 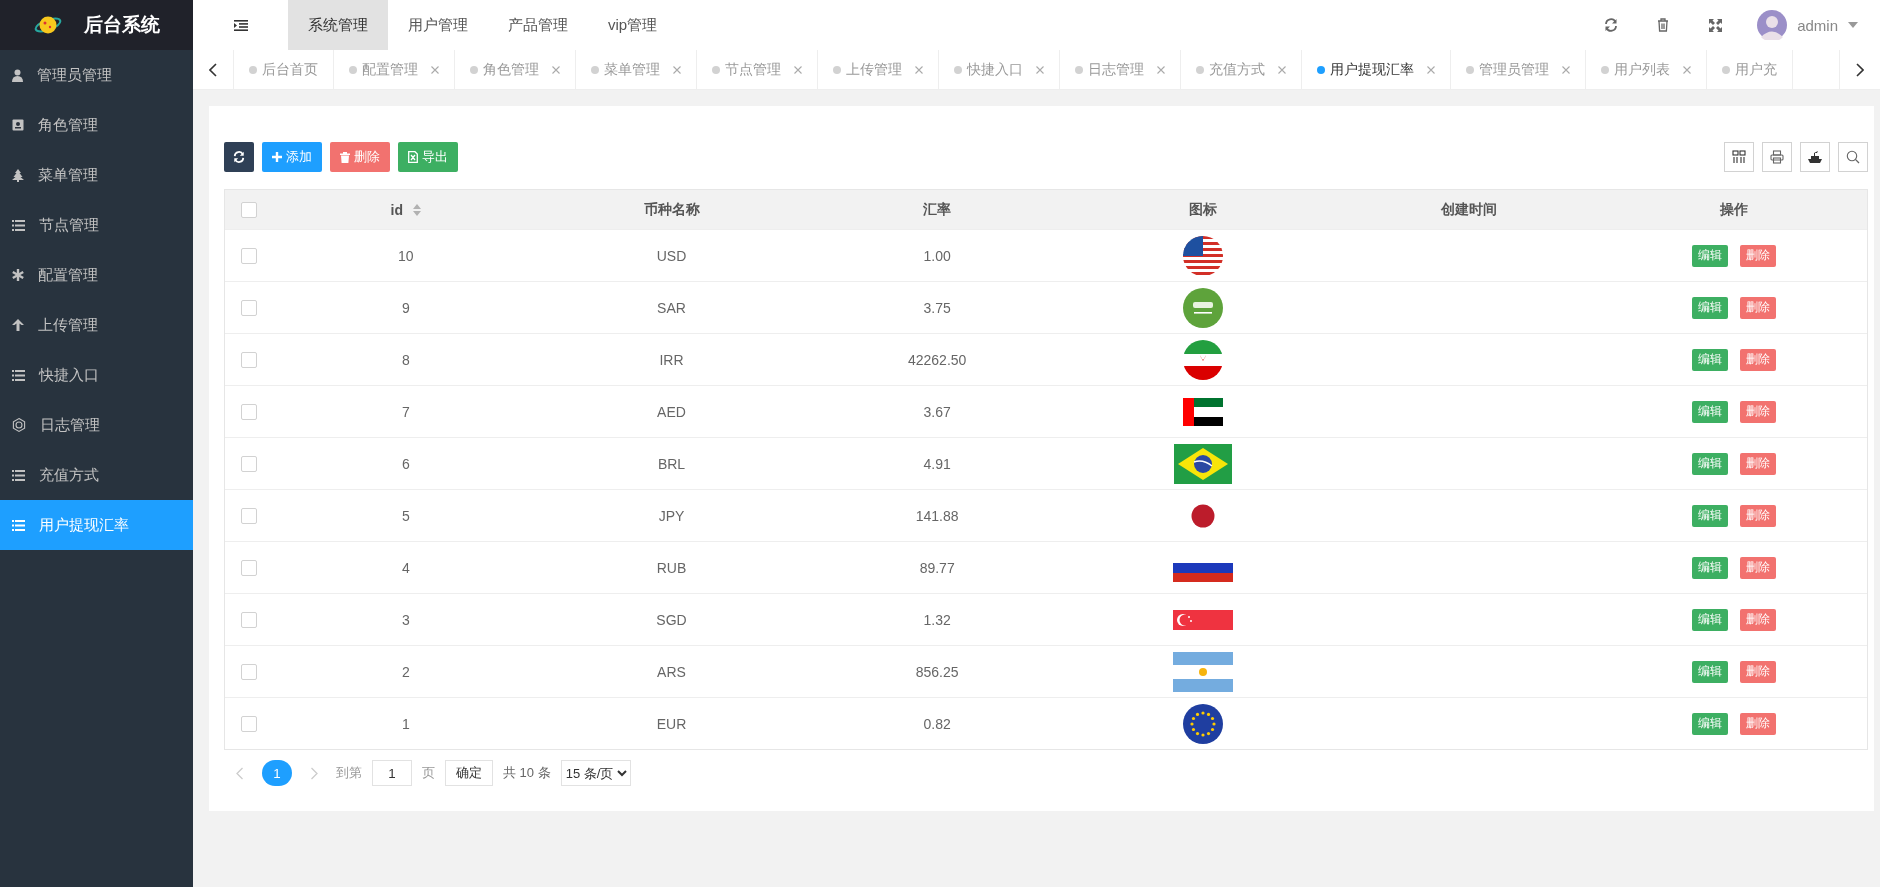 I want to click on flag-icon, so click(x=1202, y=671).